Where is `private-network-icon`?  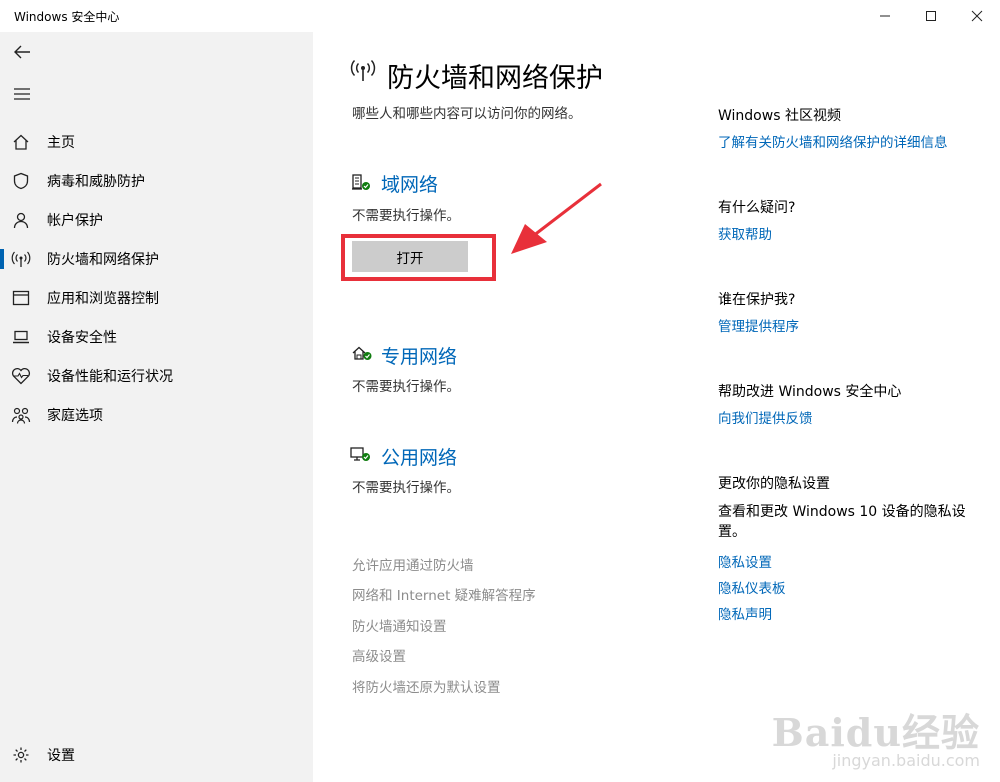 private-network-icon is located at coordinates (362, 355).